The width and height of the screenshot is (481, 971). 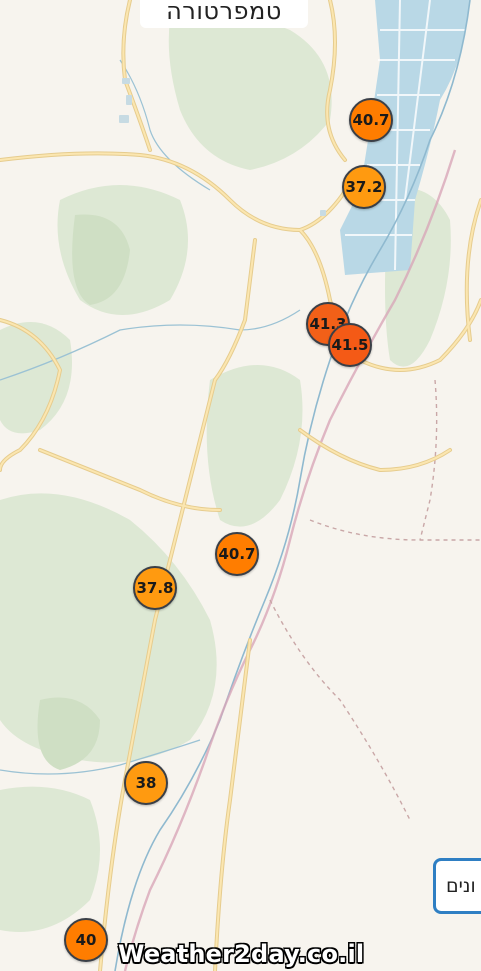 I want to click on temperature-marker: 37.8, so click(x=155, y=588).